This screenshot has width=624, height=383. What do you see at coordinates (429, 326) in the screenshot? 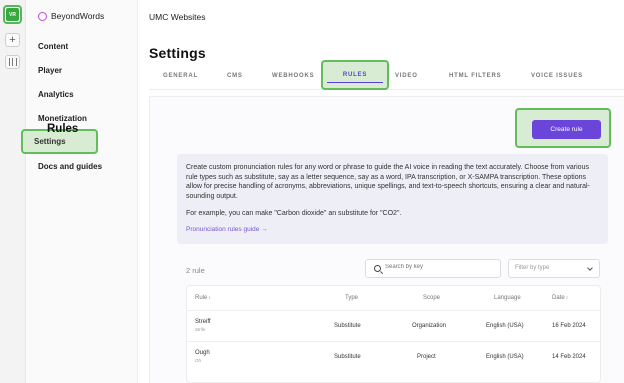
I see `scope-cell: Organization` at bounding box center [429, 326].